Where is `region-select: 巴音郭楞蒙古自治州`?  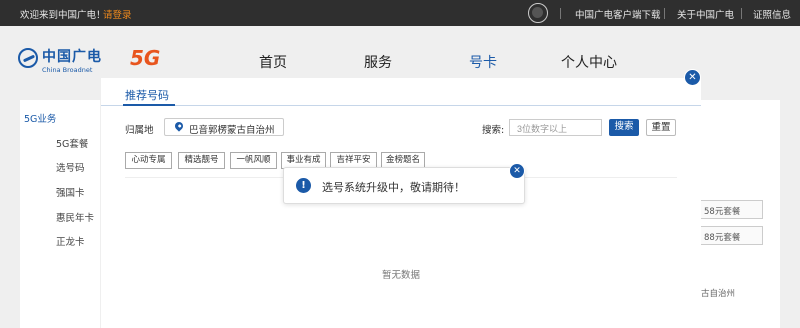 region-select: 巴音郭楞蒙古自治州 is located at coordinates (224, 127).